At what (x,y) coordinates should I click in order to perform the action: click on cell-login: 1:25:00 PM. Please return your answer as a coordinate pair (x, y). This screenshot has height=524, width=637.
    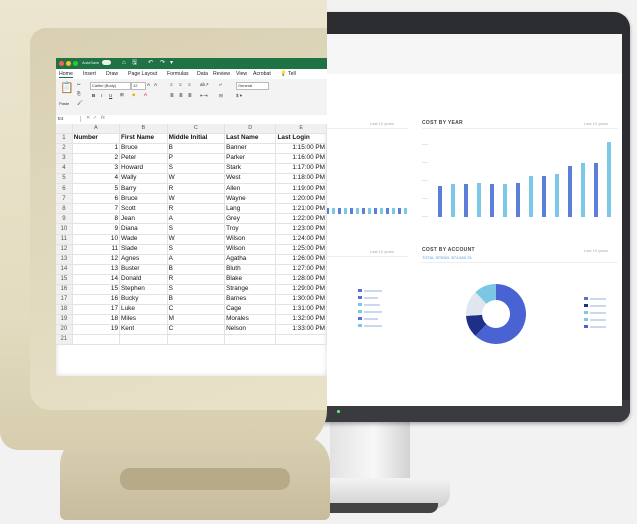
    Looking at the image, I should click on (301, 249).